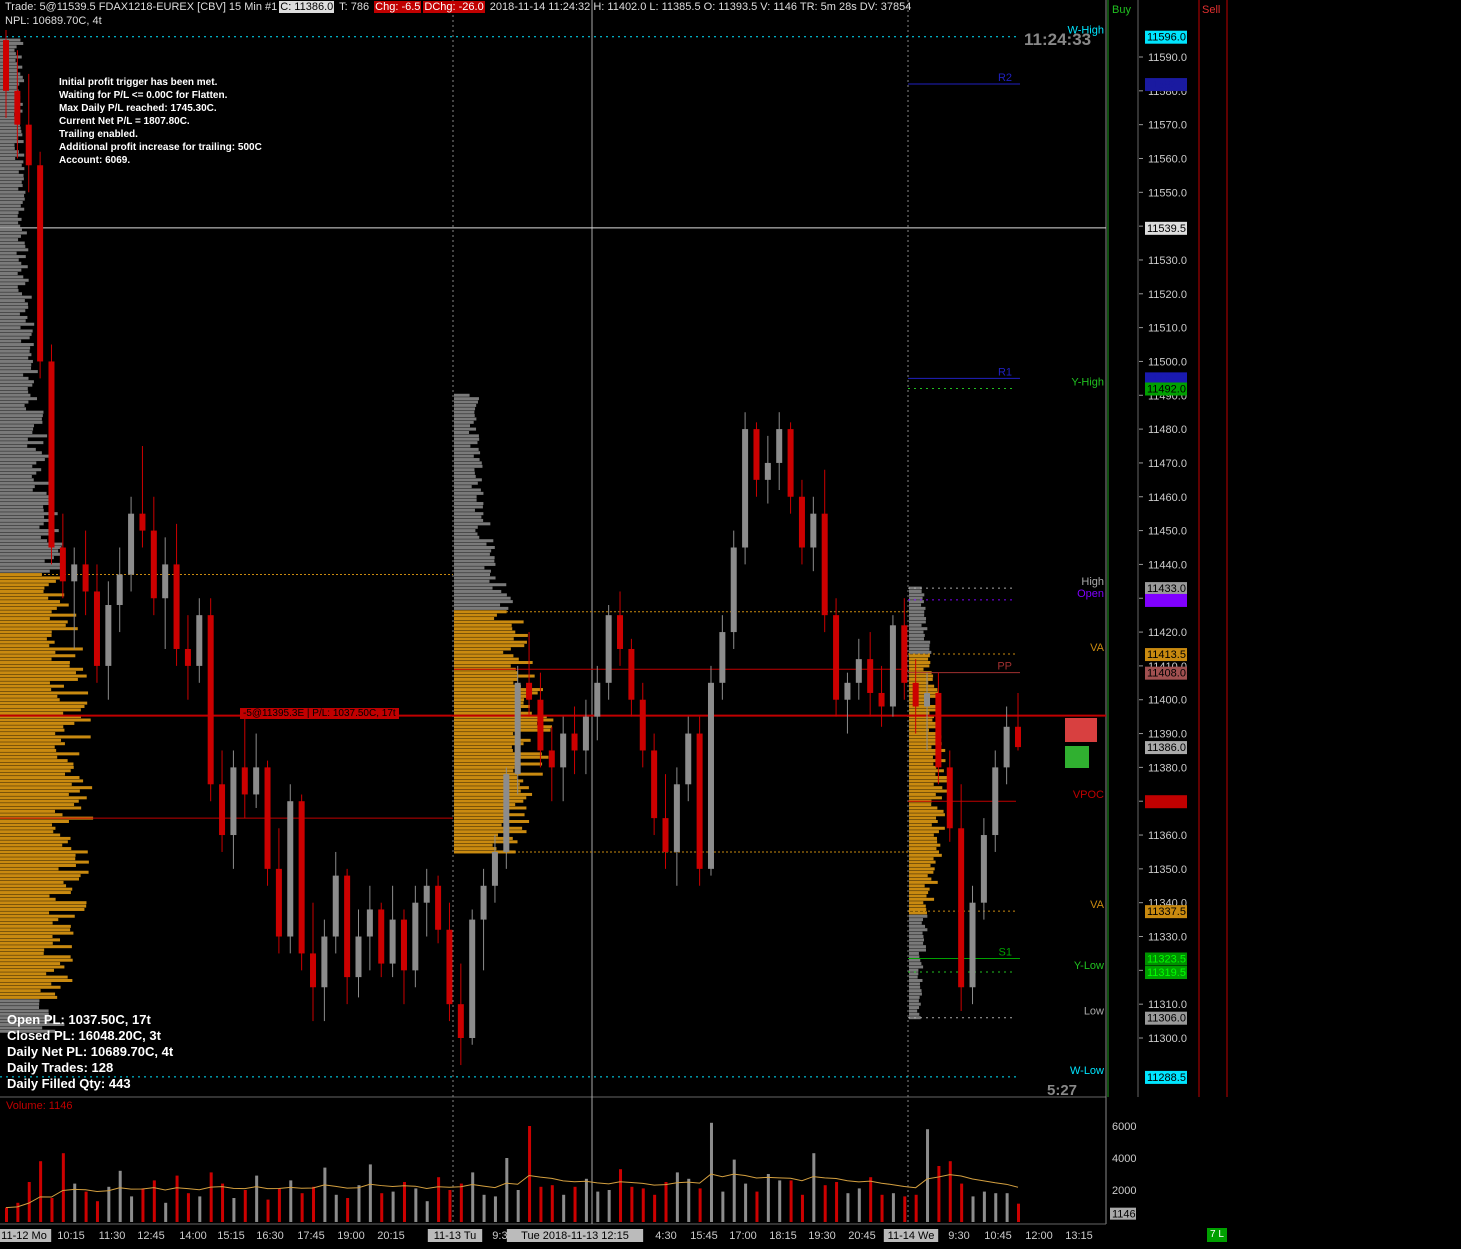 This screenshot has height=1249, width=1461. I want to click on price-tick-label: 11550.0, so click(1167, 193).